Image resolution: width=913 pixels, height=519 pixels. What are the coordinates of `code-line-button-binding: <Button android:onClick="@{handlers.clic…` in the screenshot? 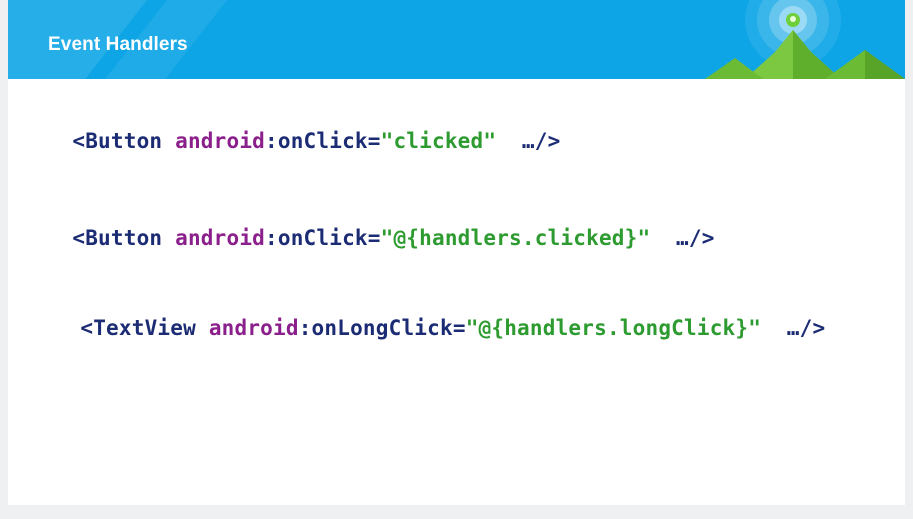 It's located at (368, 238).